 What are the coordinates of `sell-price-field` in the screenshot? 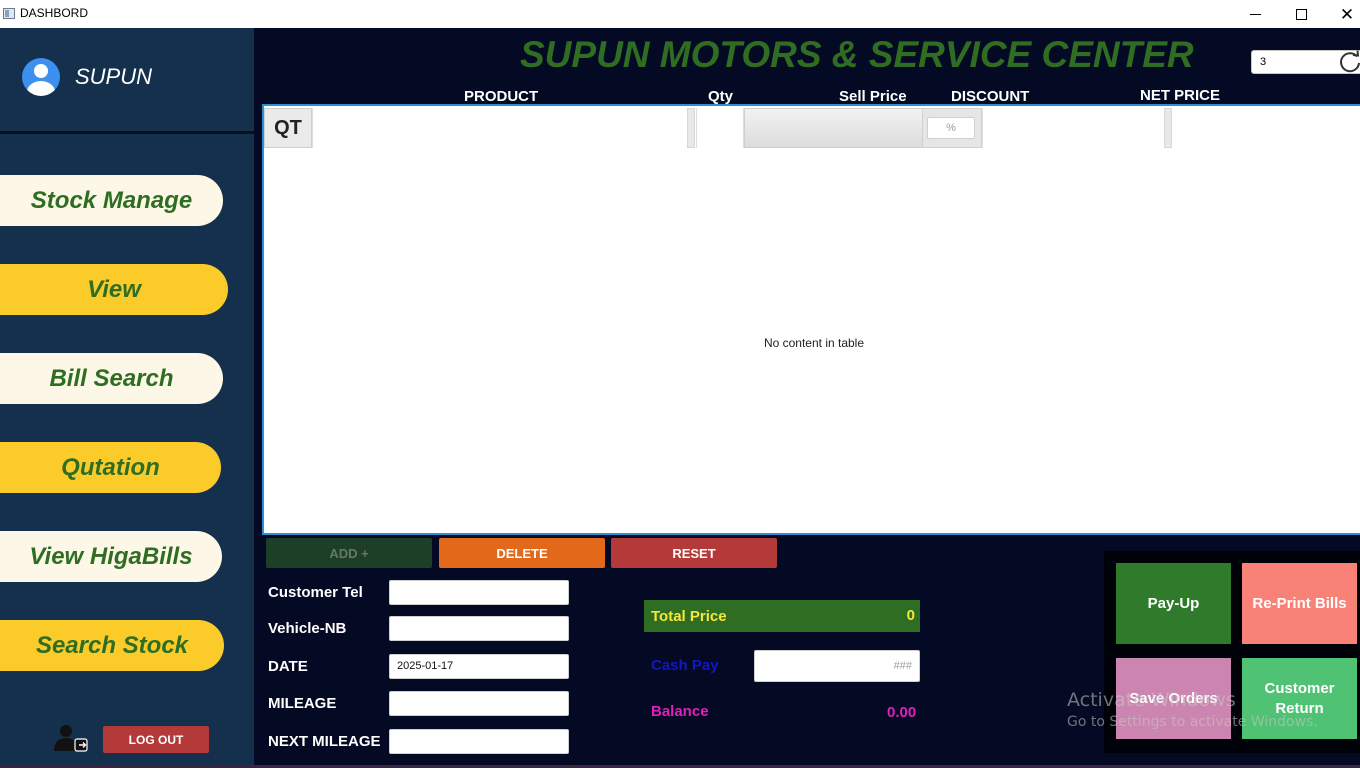 It's located at (834, 128).